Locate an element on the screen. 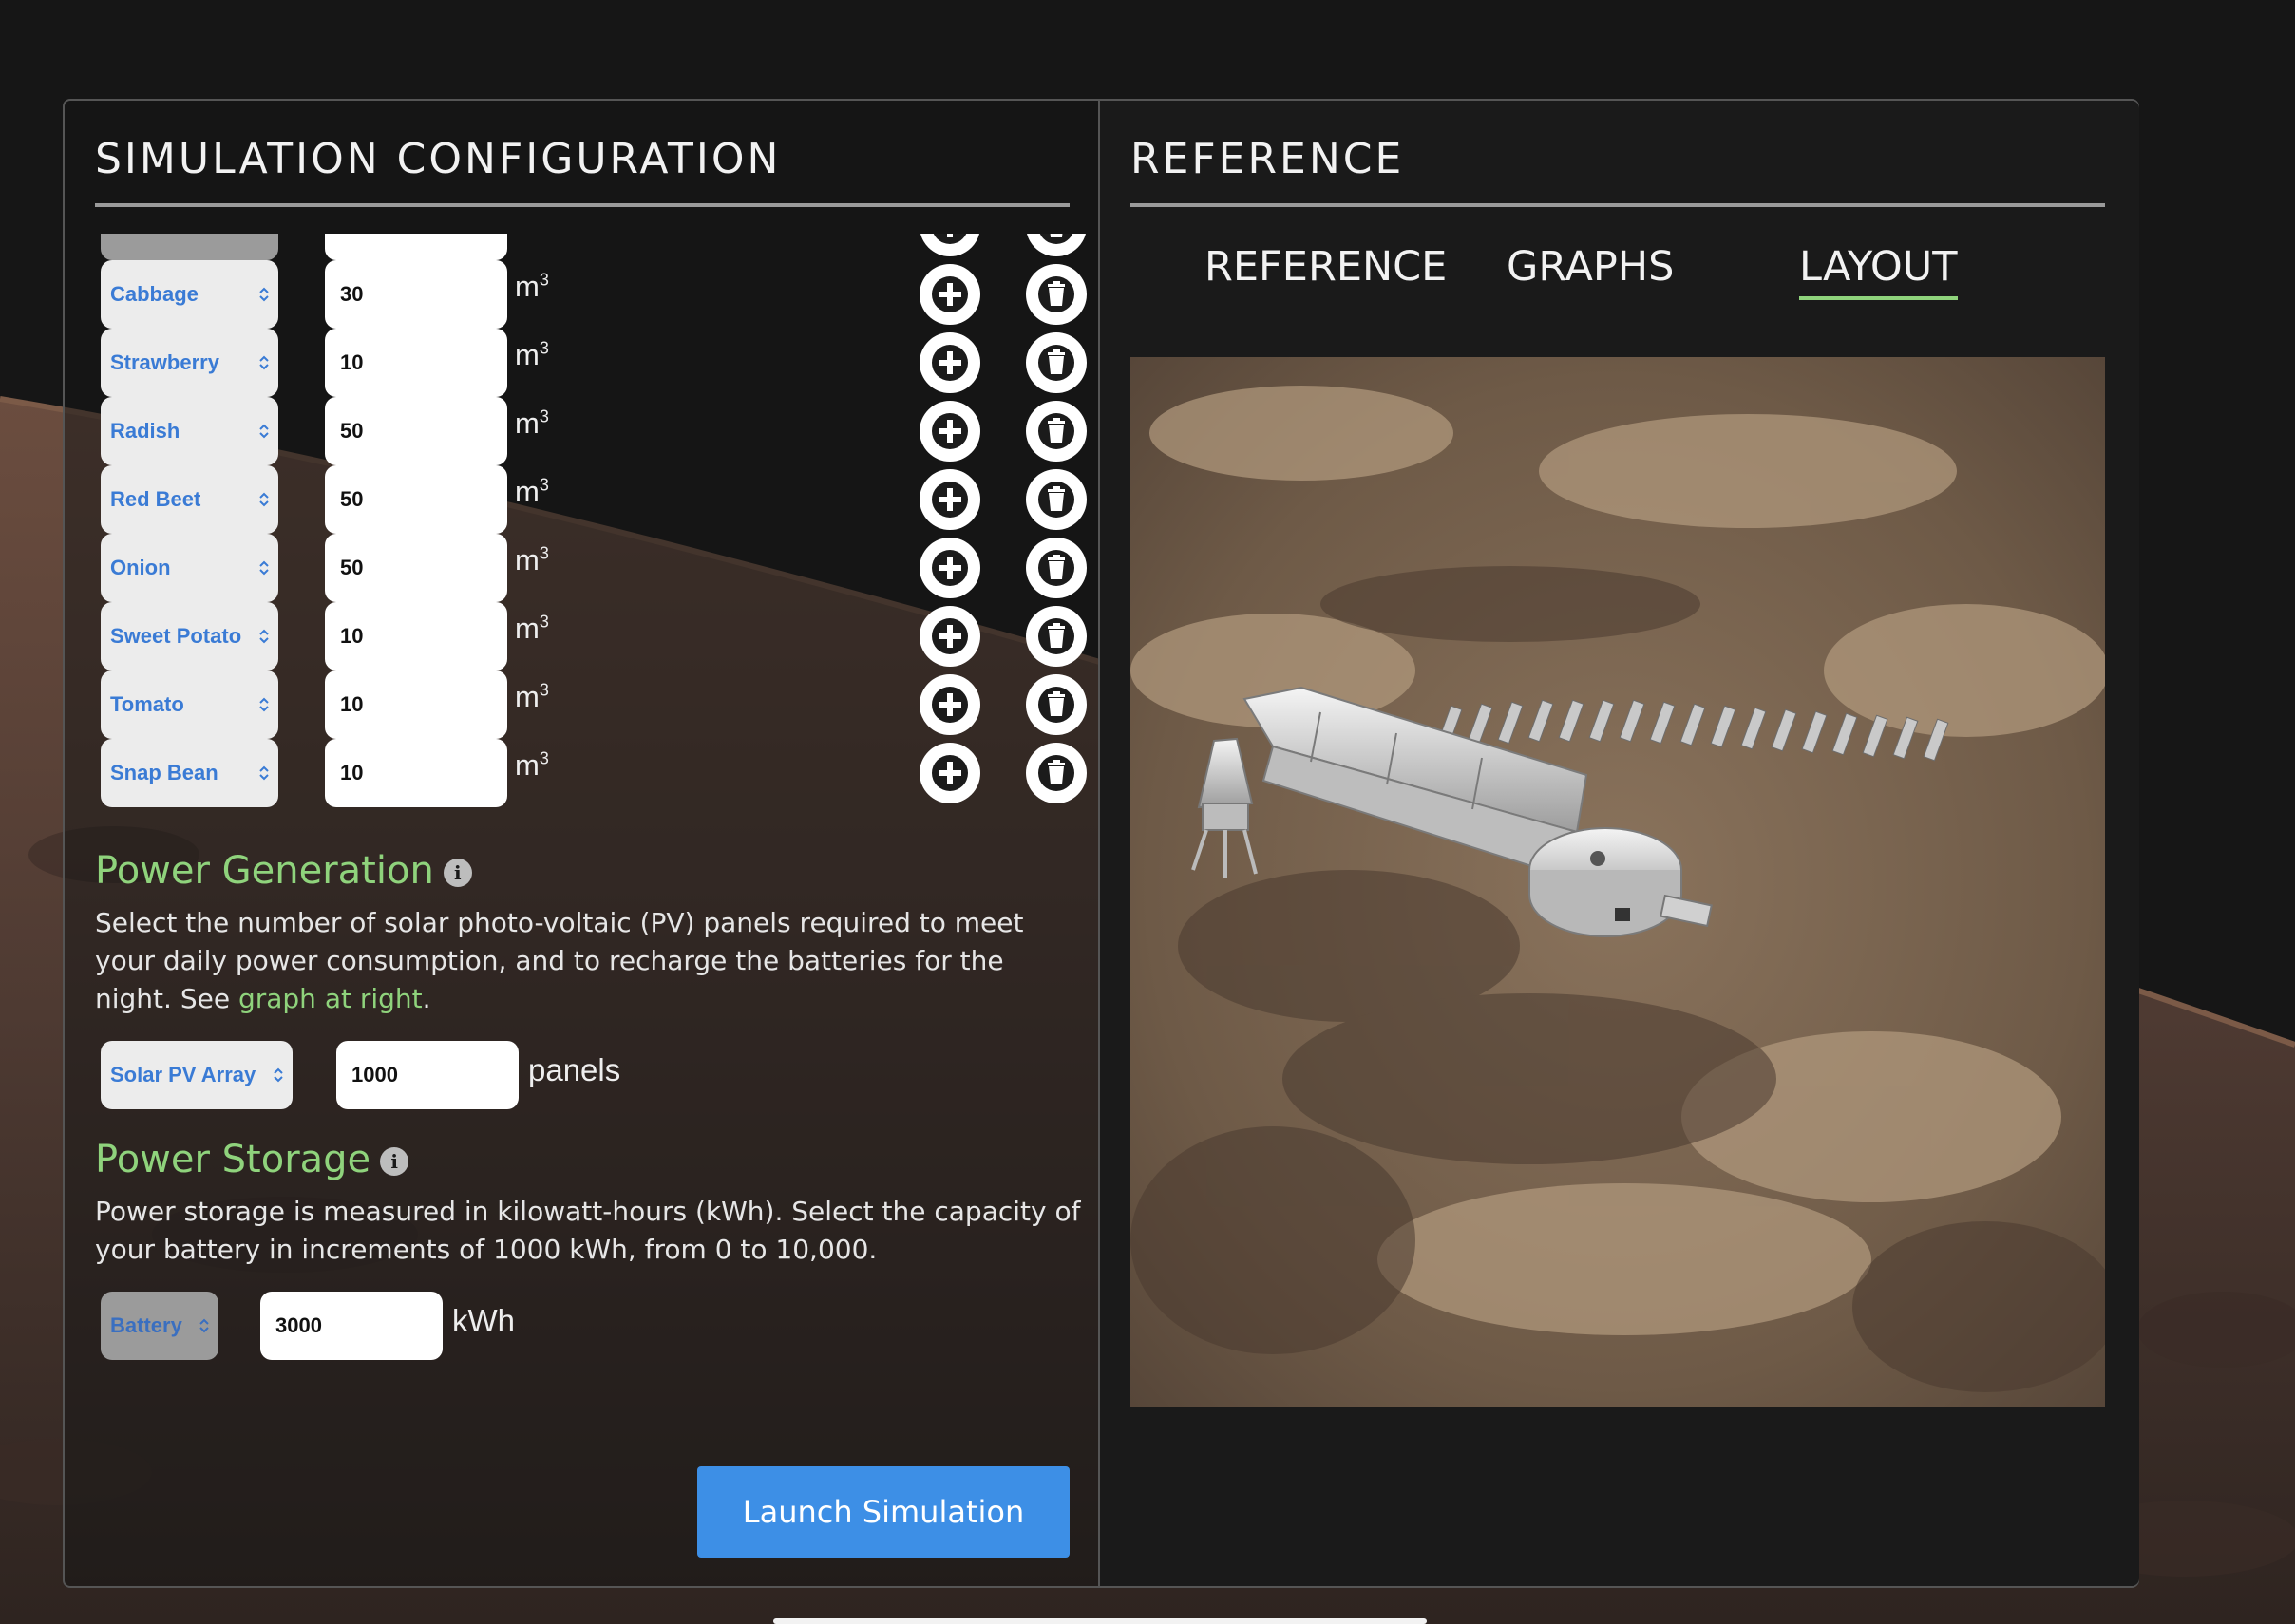 This screenshot has height=1624, width=2295. crop-type-select: Strawberry is located at coordinates (189, 363).